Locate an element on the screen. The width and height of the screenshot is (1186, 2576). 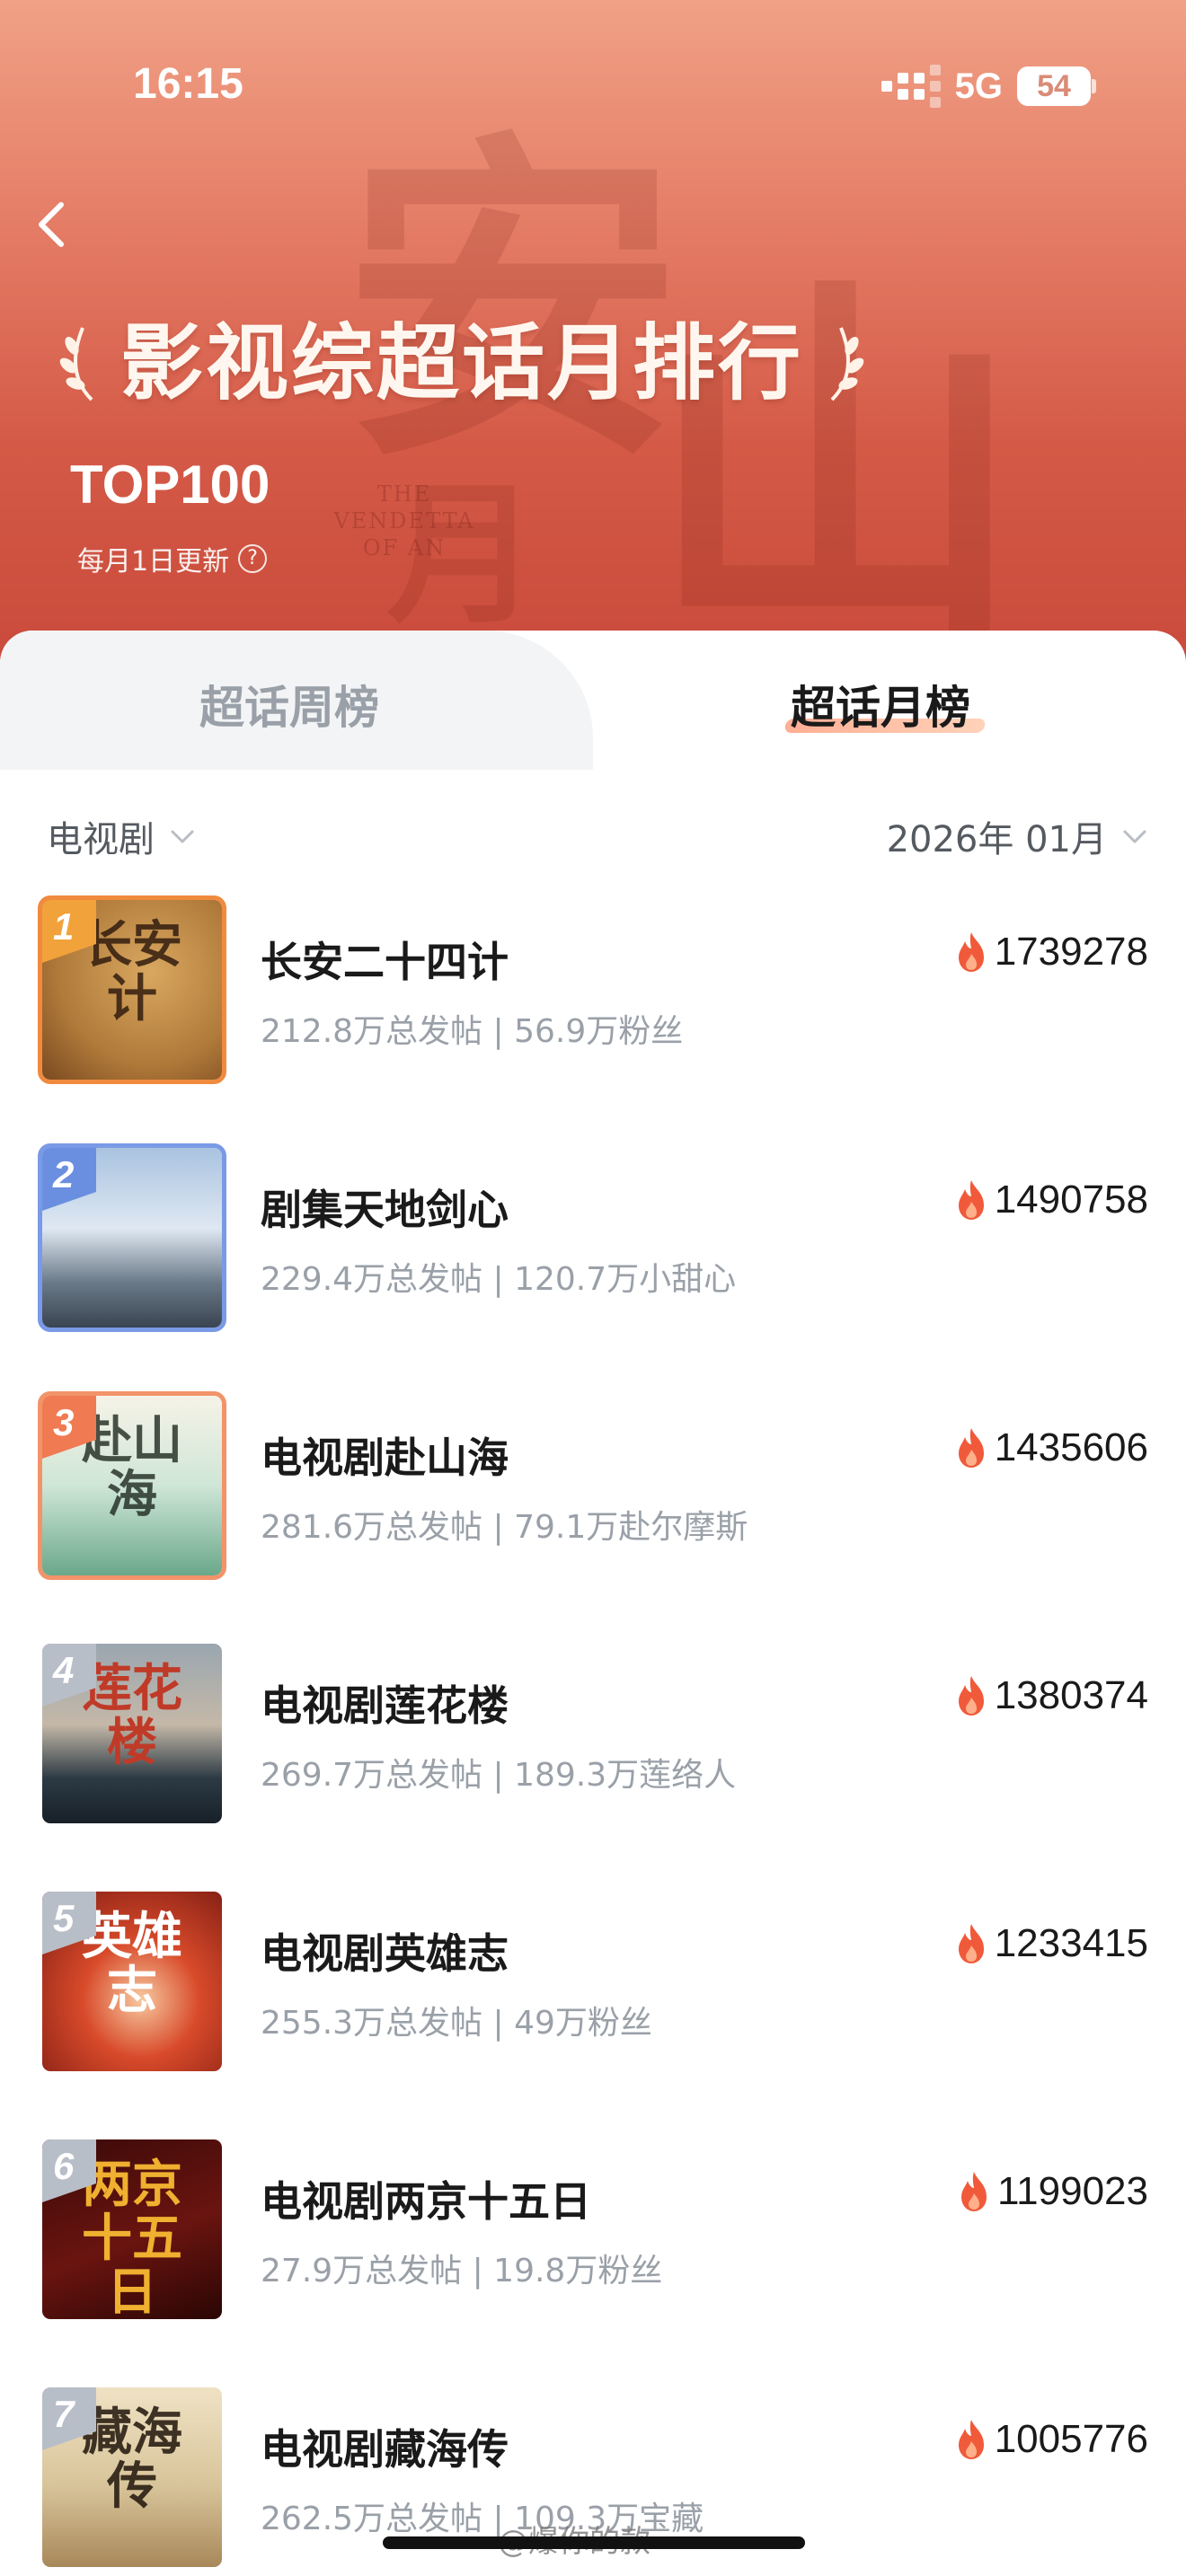
heat-score: 1199023 is located at coordinates (1052, 2191).